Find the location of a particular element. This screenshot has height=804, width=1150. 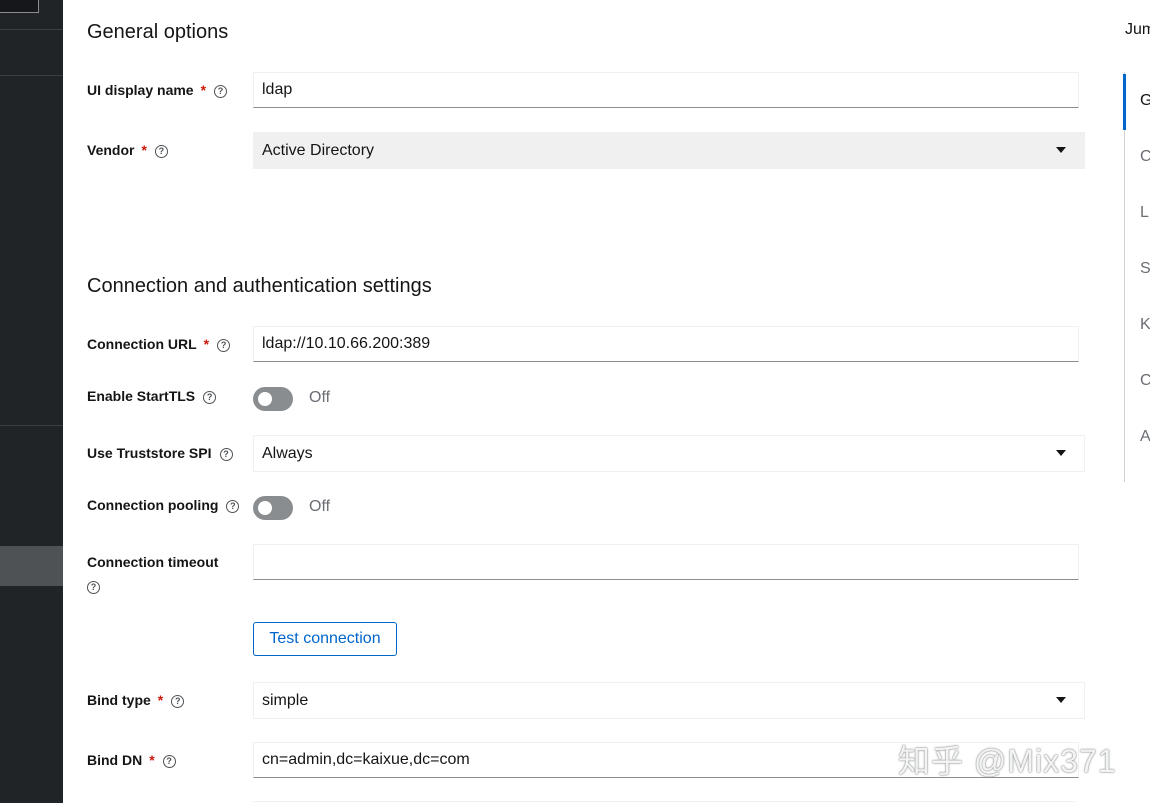

jump-link-connection: C is located at coordinates (1145, 157).